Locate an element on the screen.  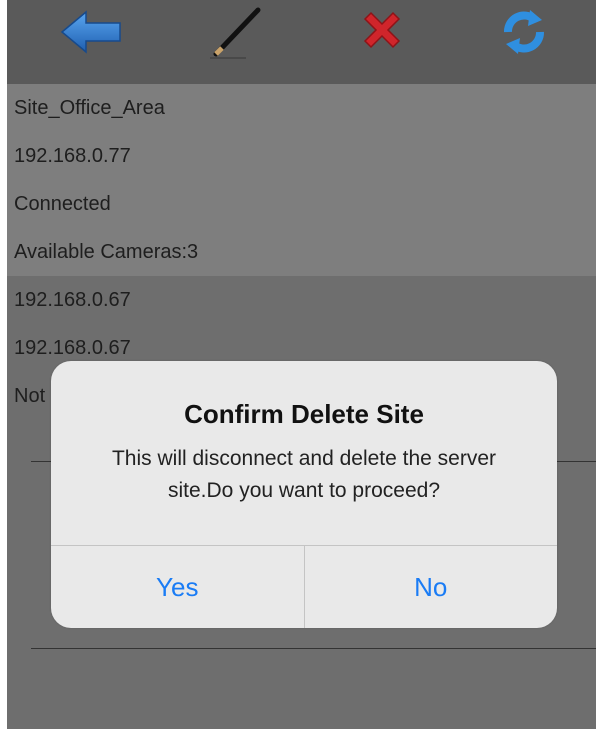
refresh-button is located at coordinates (524, 32).